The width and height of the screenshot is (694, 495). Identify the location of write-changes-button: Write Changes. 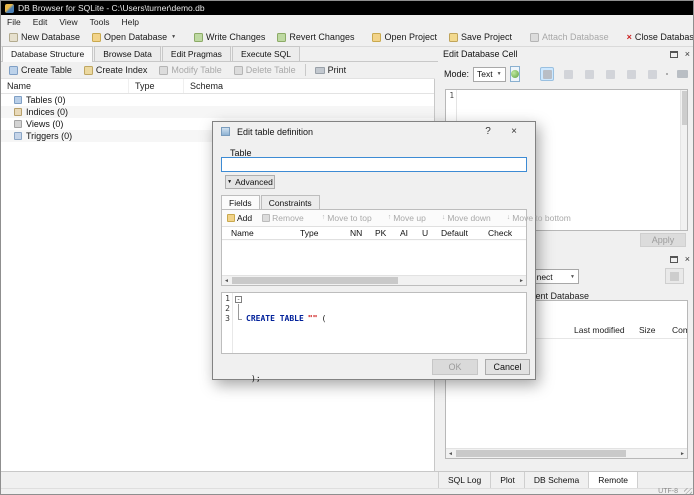
(229, 37).